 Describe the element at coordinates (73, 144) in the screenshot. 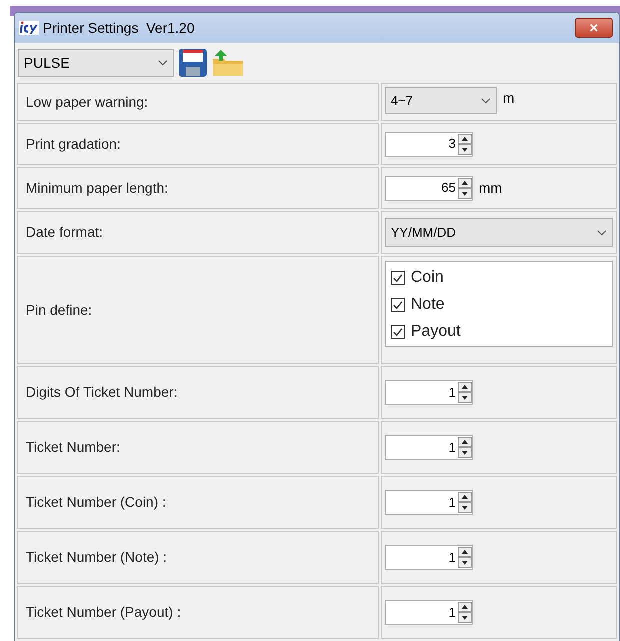

I see `setting-label: Print gradation:` at that location.